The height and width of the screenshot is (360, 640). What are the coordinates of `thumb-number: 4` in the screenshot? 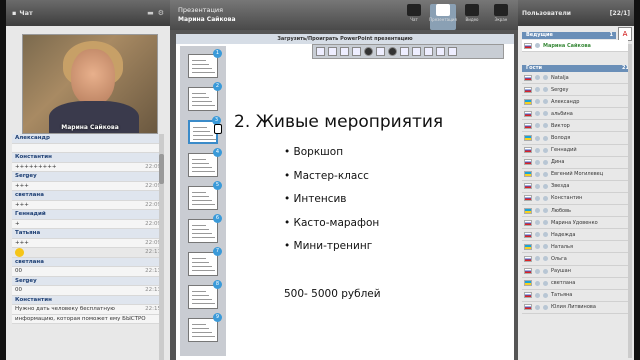 It's located at (217, 152).